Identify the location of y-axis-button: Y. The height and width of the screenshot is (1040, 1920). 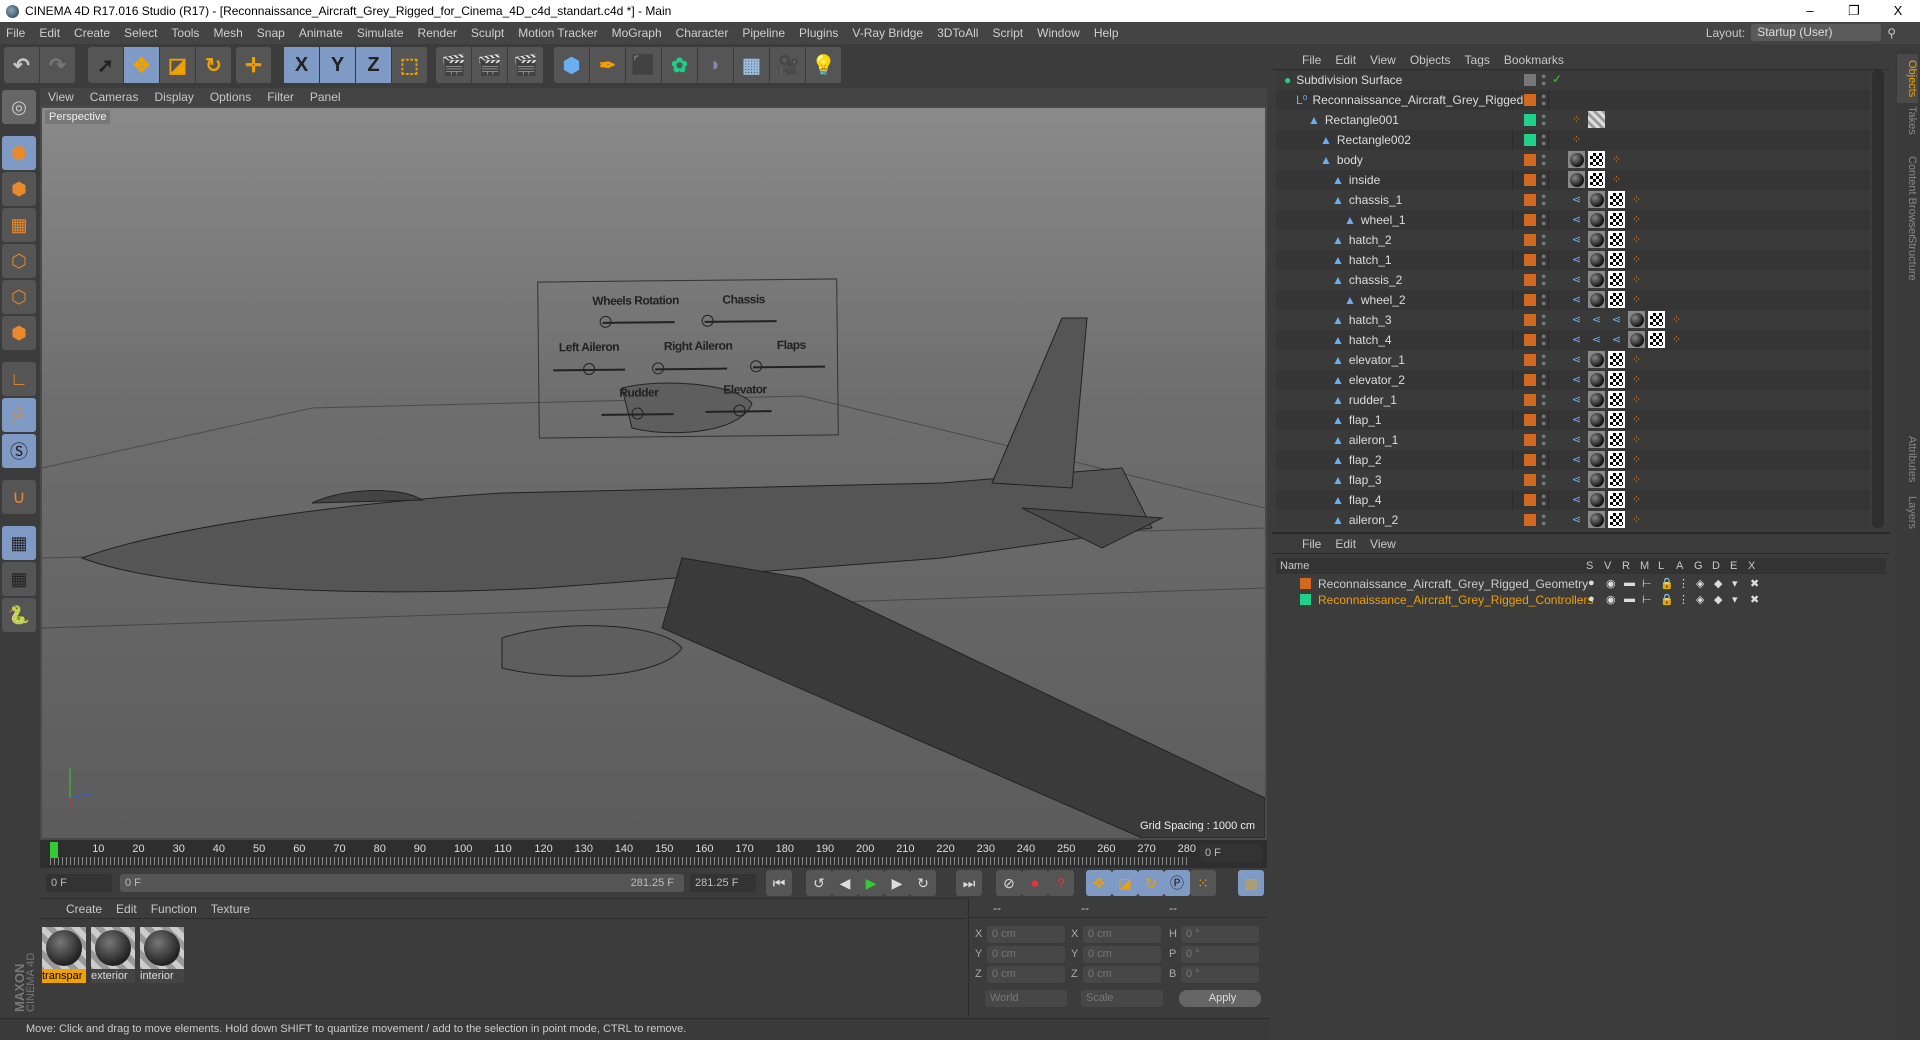
(338, 65).